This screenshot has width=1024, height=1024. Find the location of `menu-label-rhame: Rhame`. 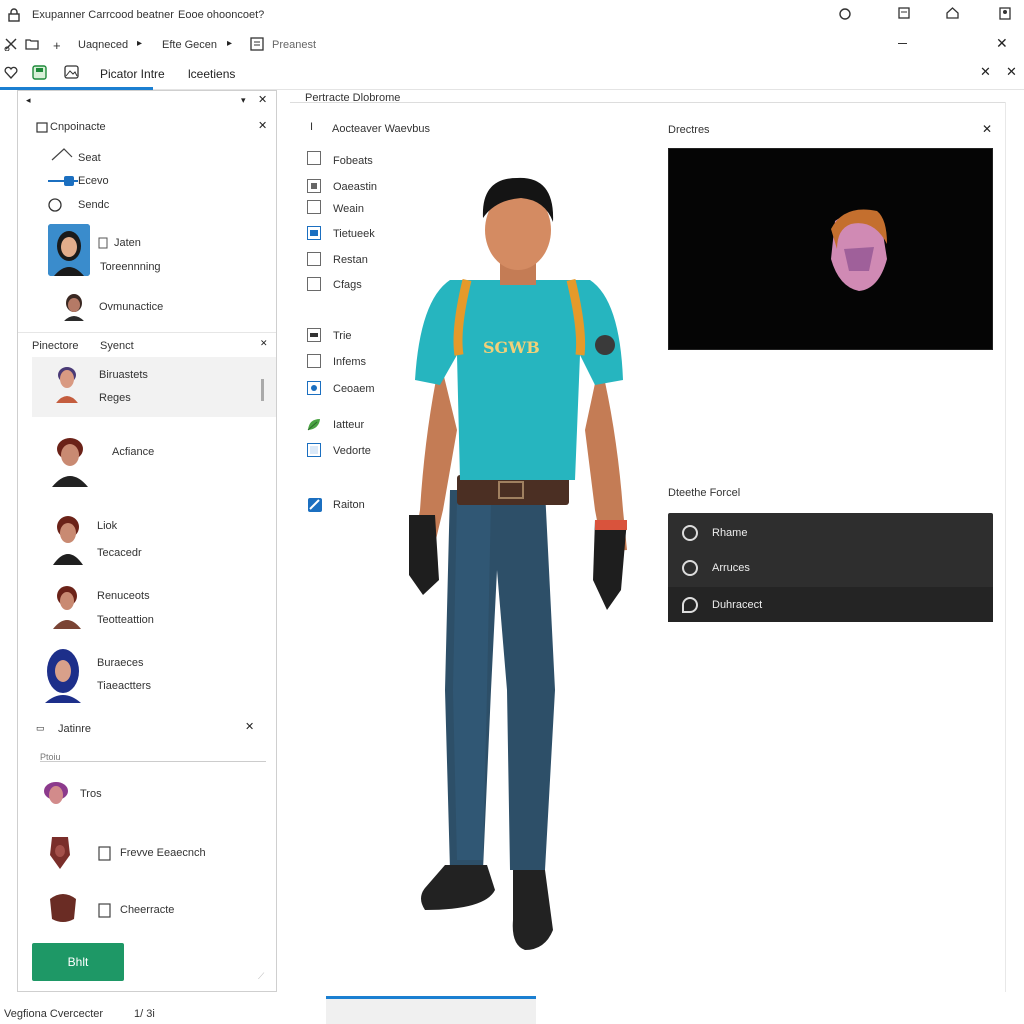

menu-label-rhame: Rhame is located at coordinates (730, 533).